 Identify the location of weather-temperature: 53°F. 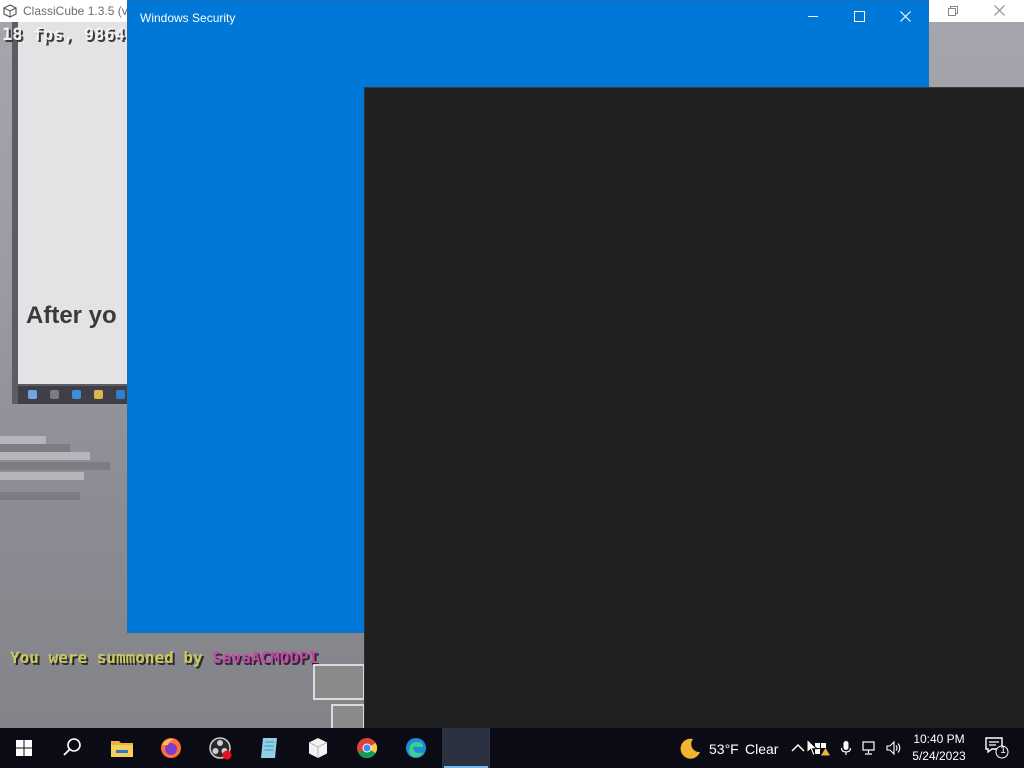
(724, 749).